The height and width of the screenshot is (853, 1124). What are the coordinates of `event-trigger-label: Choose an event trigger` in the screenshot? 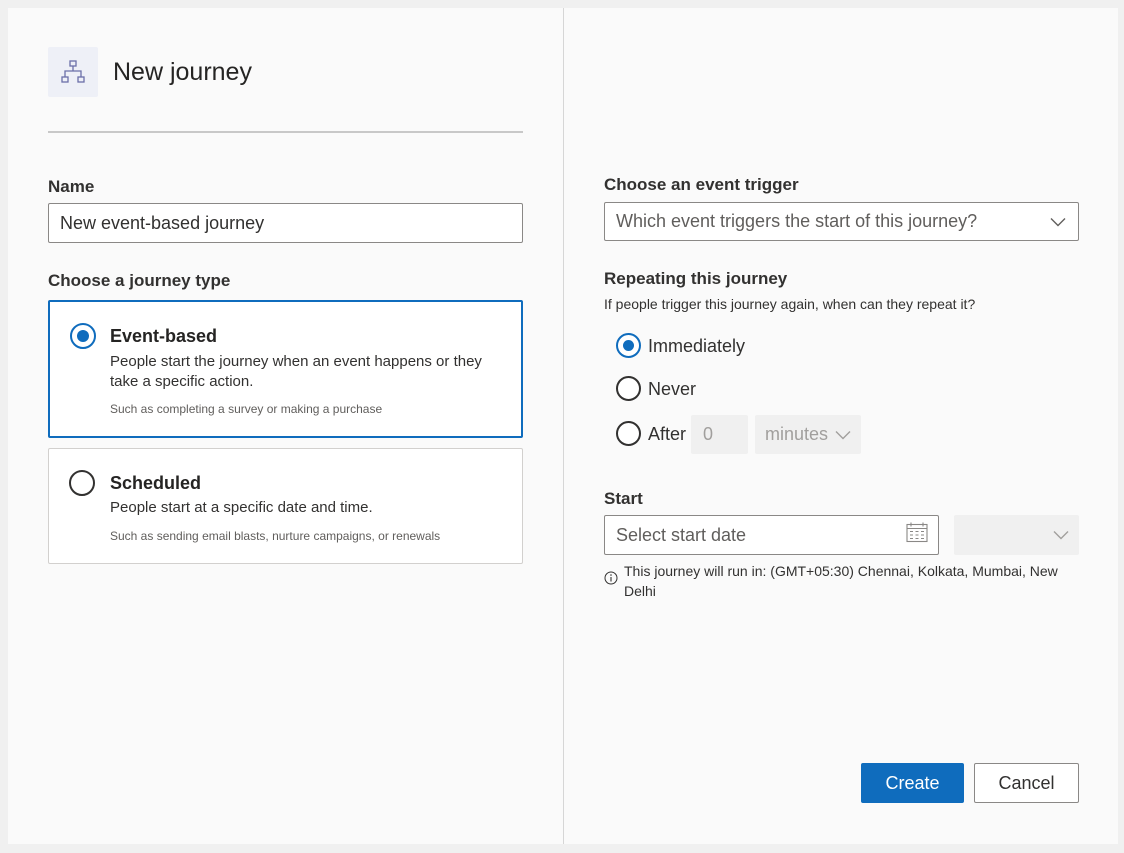 It's located at (701, 184).